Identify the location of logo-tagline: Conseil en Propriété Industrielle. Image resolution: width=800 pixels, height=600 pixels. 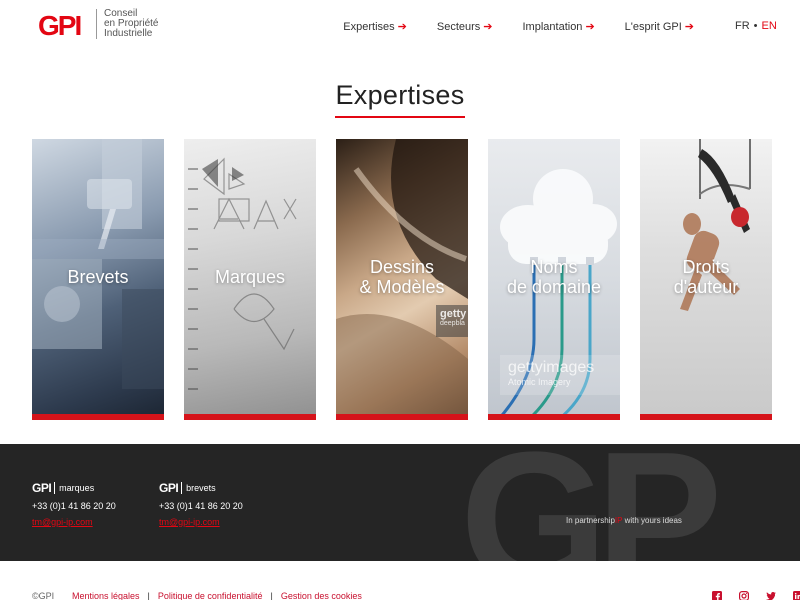
(139, 24).